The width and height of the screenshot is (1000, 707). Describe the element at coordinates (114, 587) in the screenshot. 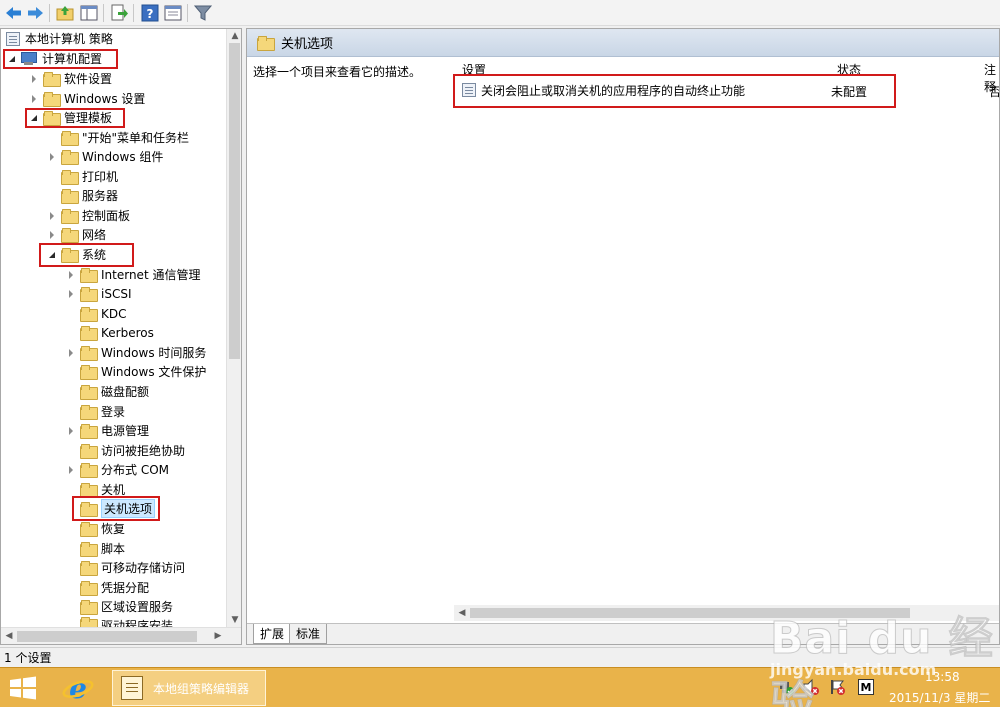

I see `tree-item-credentials-delegation: 凭据分配` at that location.